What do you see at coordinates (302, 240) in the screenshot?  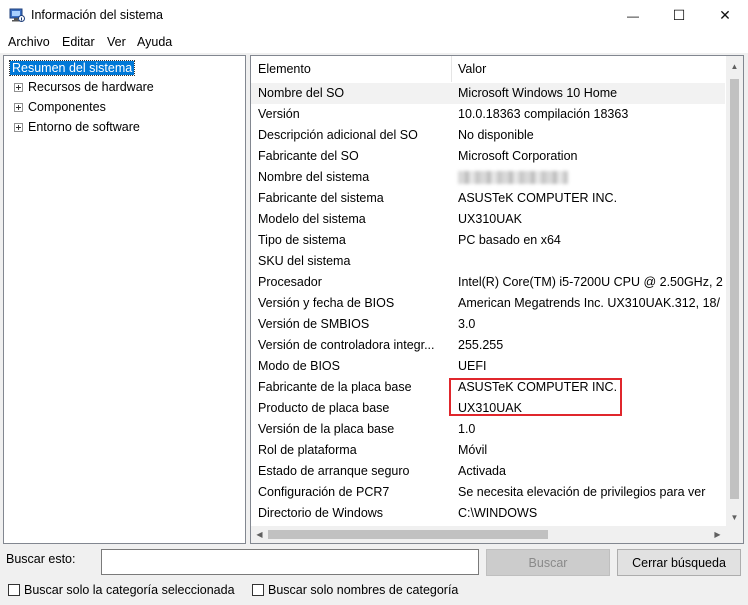 I see `row-name: Tipo de sistema` at bounding box center [302, 240].